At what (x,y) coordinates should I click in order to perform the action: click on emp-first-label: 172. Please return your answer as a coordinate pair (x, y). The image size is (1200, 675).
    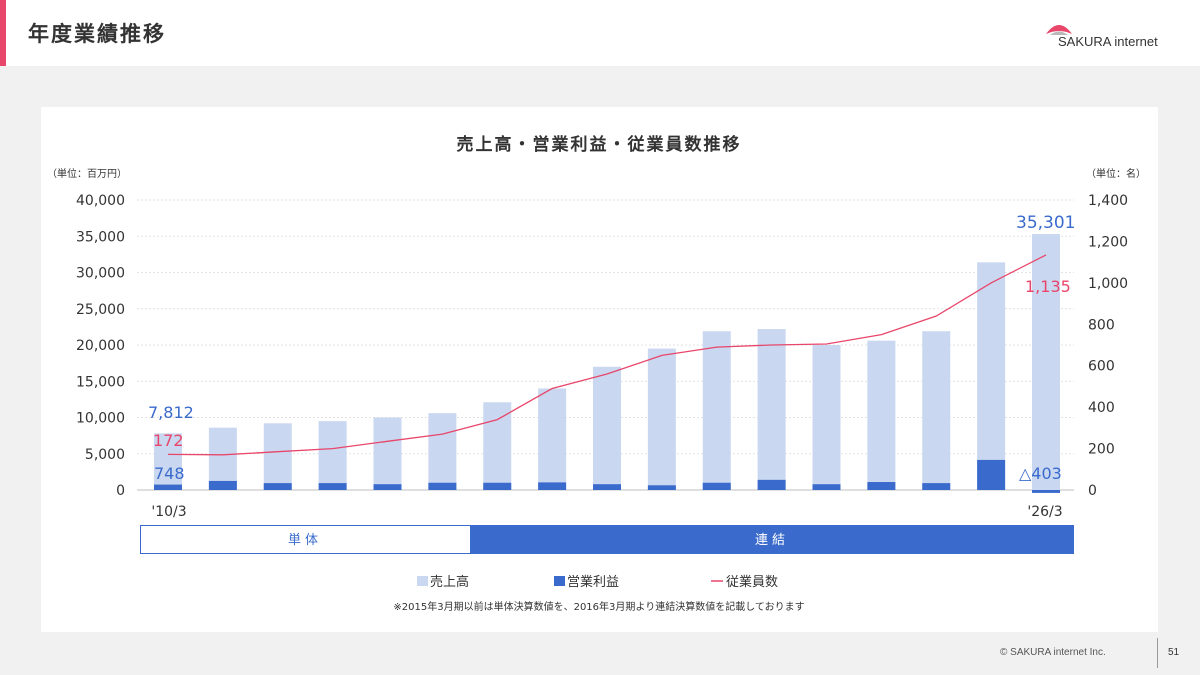
    Looking at the image, I should click on (168, 440).